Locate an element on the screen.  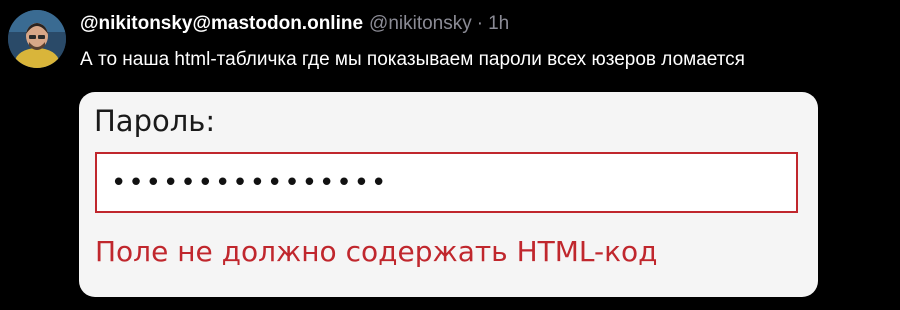
avatar-photo-icon is located at coordinates (37, 39).